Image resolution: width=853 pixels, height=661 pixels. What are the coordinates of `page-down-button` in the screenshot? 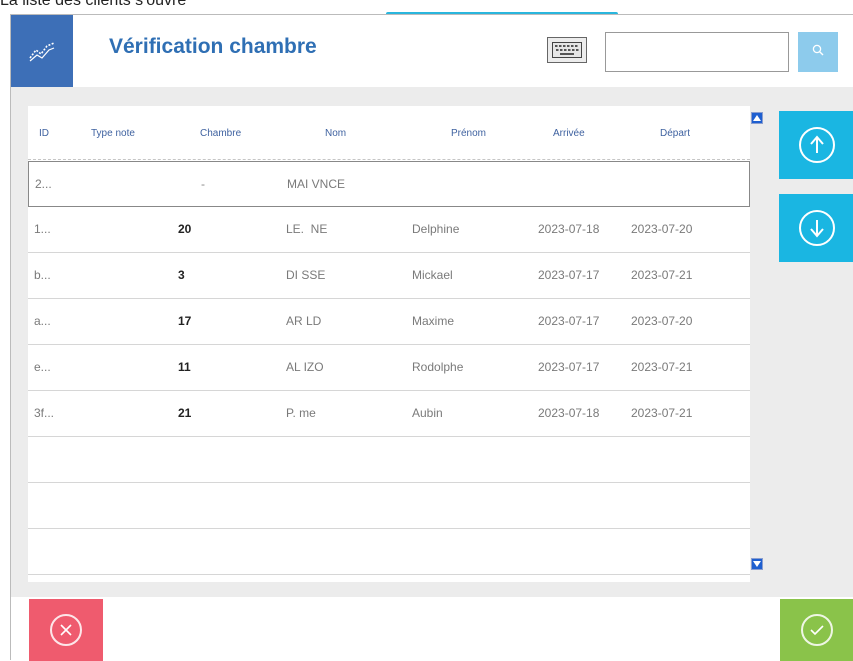 It's located at (816, 228).